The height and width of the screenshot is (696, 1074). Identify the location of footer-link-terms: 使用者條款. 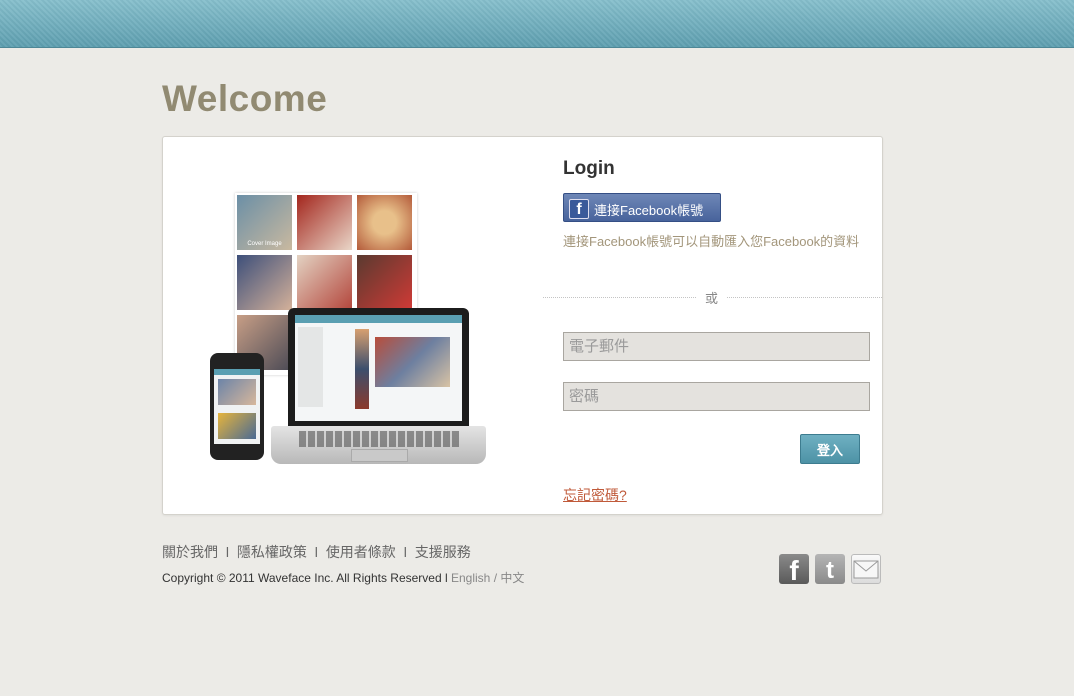
(361, 552).